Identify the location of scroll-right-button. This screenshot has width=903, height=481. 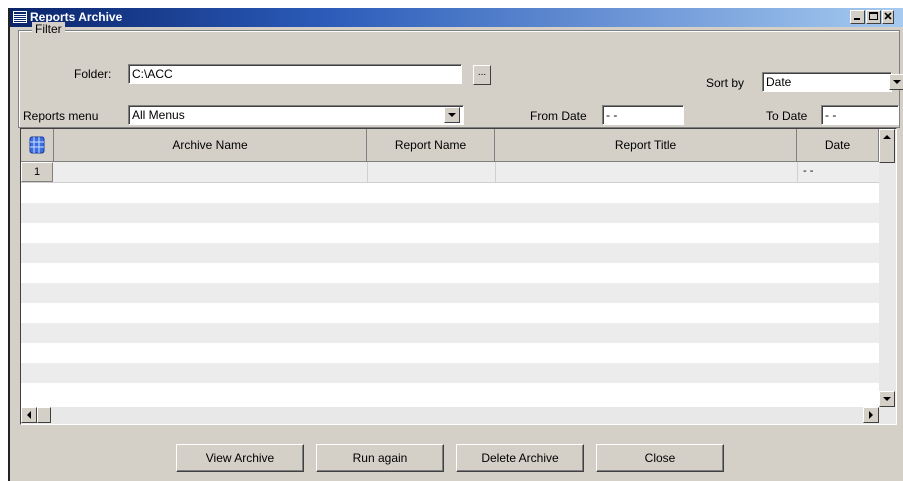
(871, 415).